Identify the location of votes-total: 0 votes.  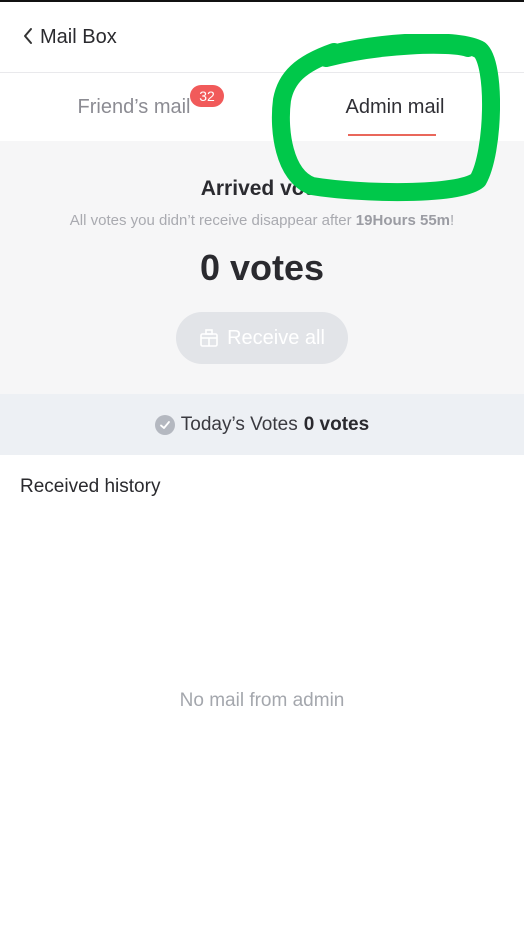
(262, 267).